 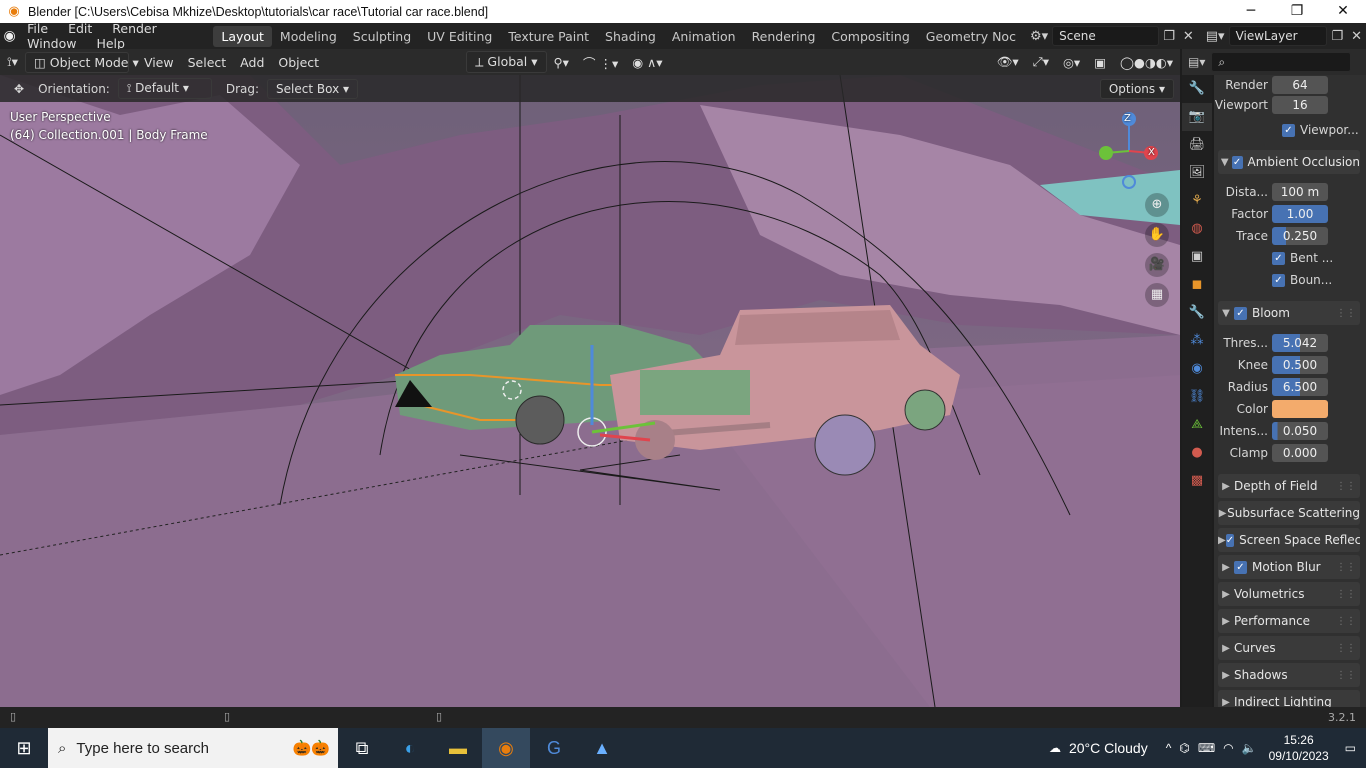 I want to click on tab-geometry-nodes: Geometry Noc, so click(x=971, y=36).